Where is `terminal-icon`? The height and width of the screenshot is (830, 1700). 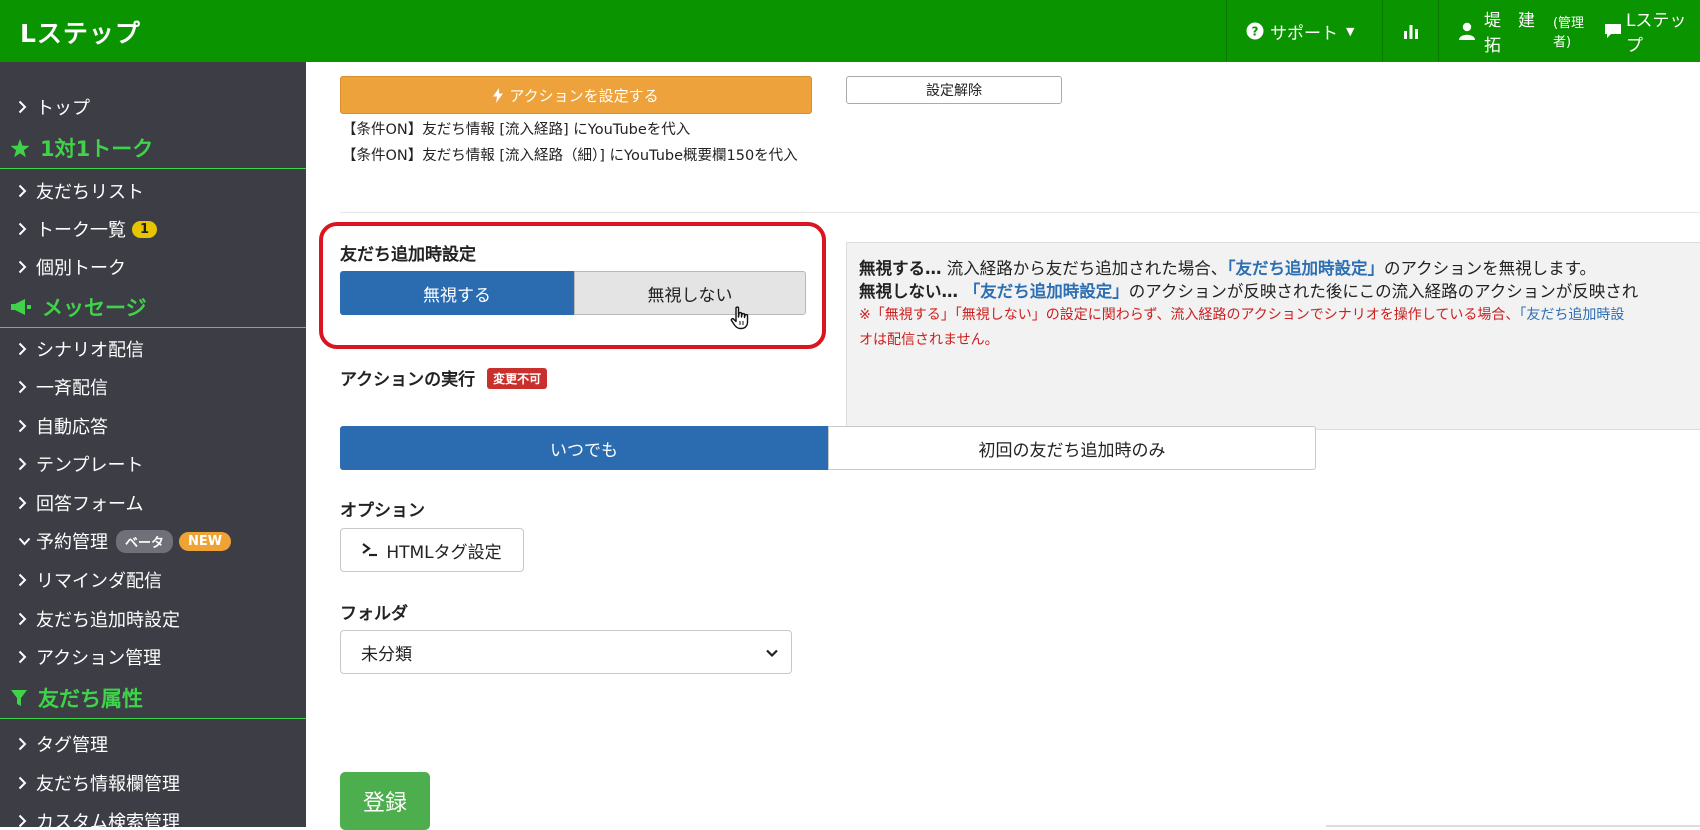
terminal-icon is located at coordinates (370, 550).